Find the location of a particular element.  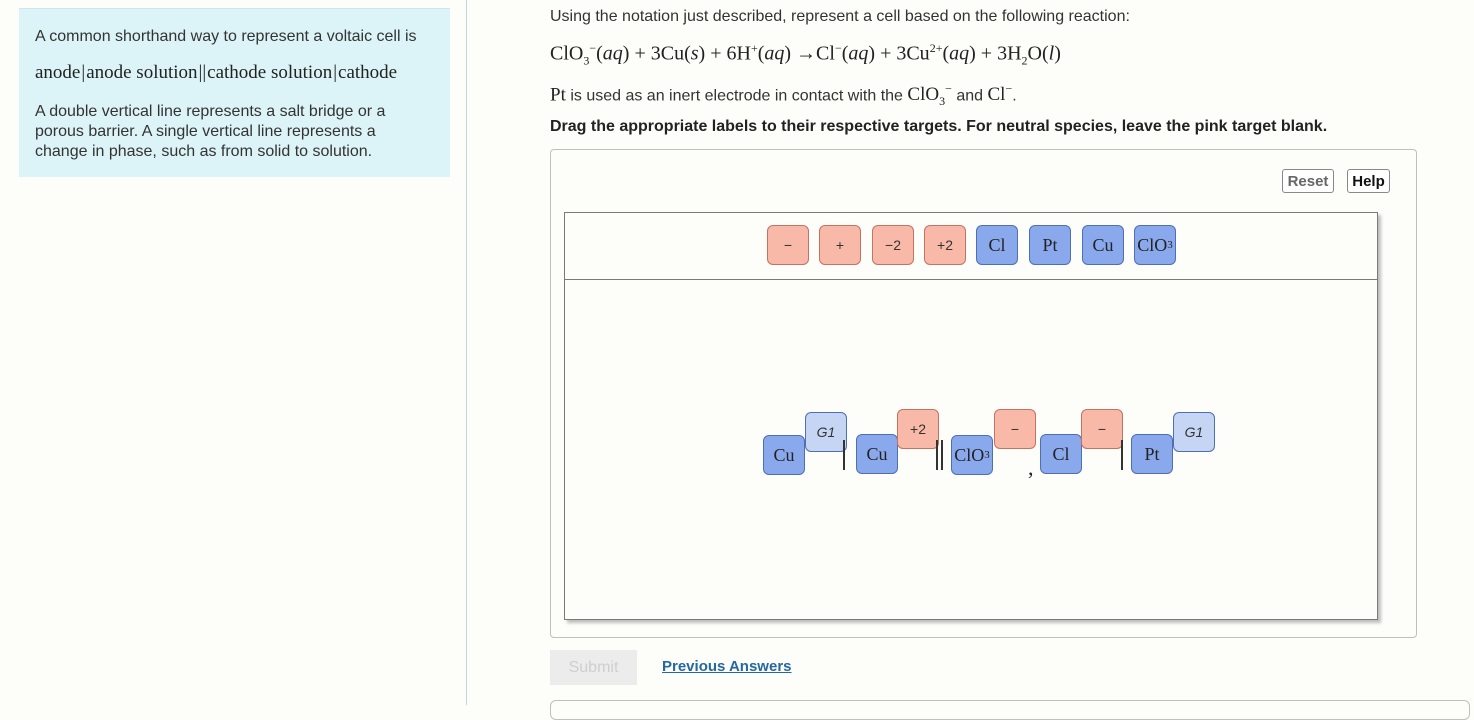

notation-cathode-solution: cathode solution is located at coordinates (270, 72).